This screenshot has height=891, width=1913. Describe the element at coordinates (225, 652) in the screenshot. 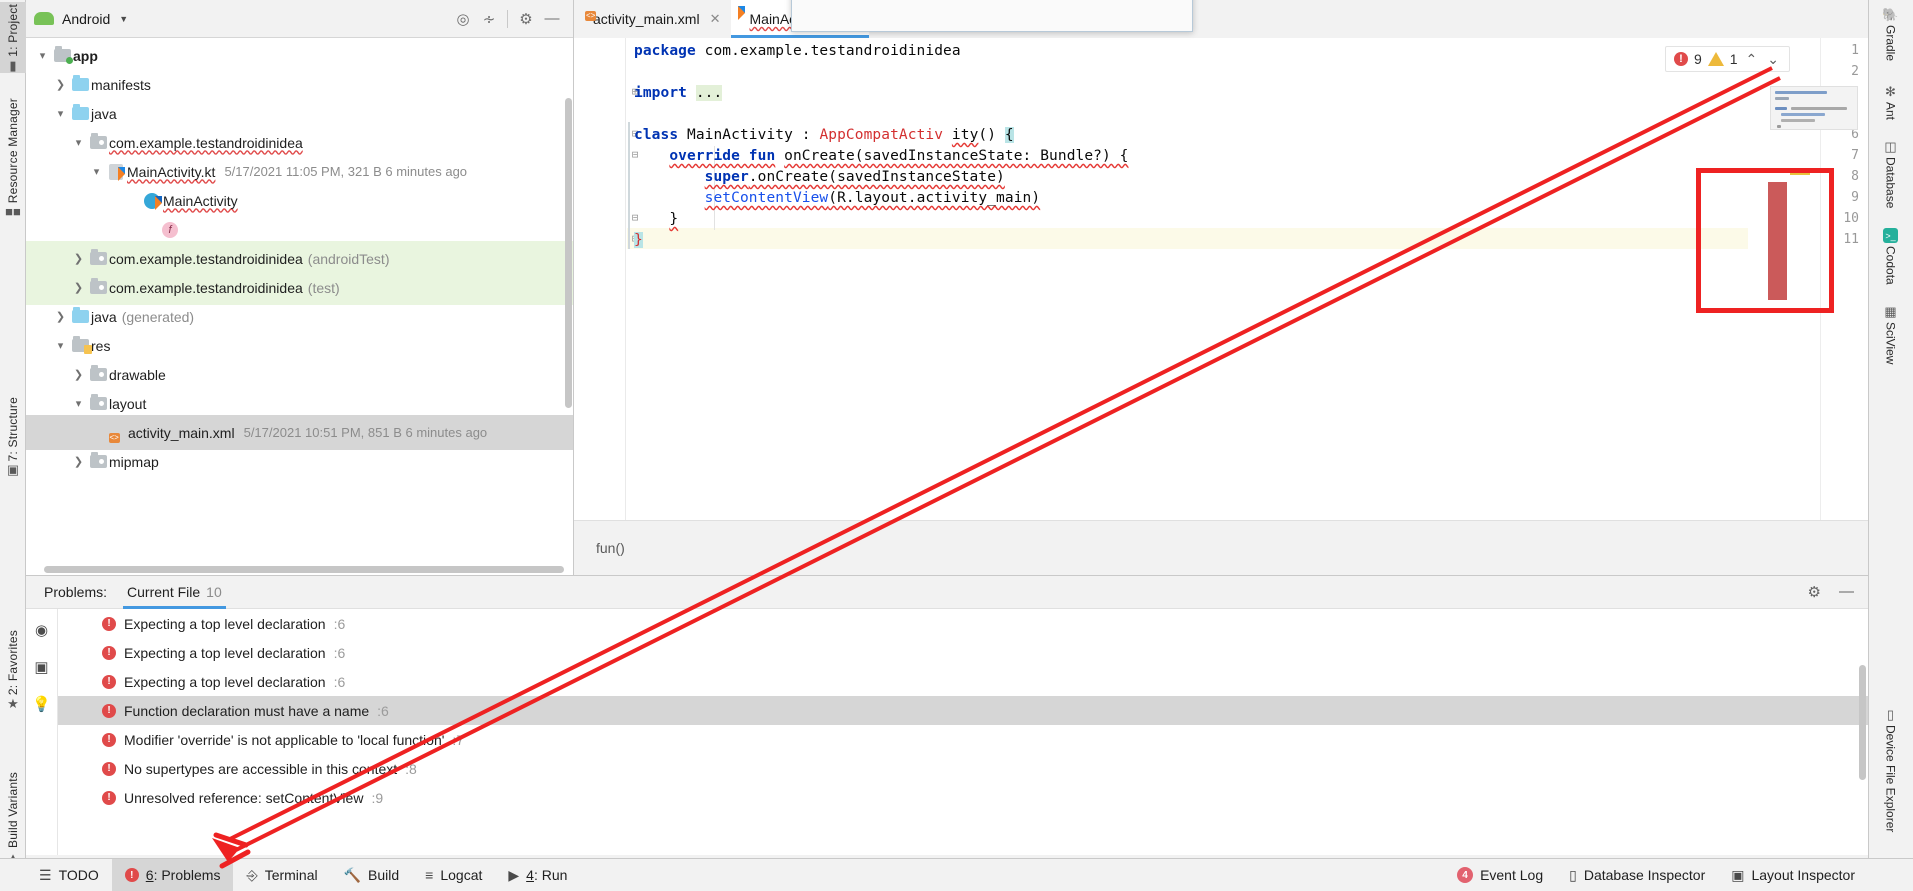

I see `problem-text: Expecting a top level declaration` at that location.